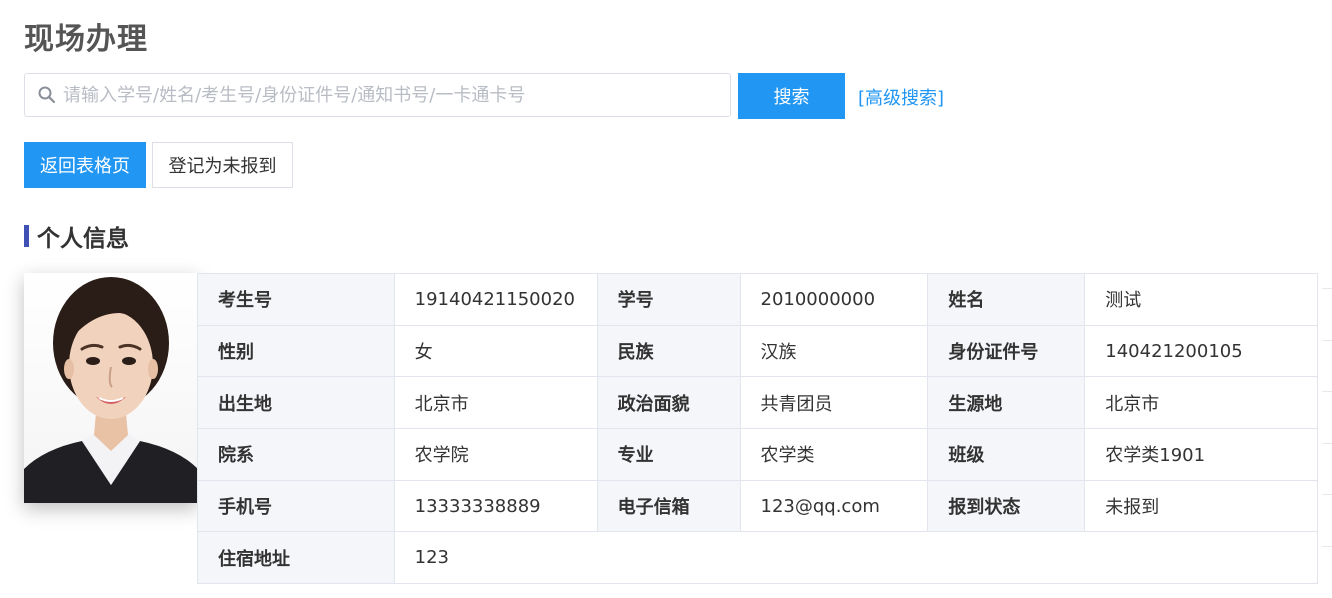 Image resolution: width=1332 pixels, height=598 pixels. Describe the element at coordinates (111, 388) in the screenshot. I see `student-photo` at that location.